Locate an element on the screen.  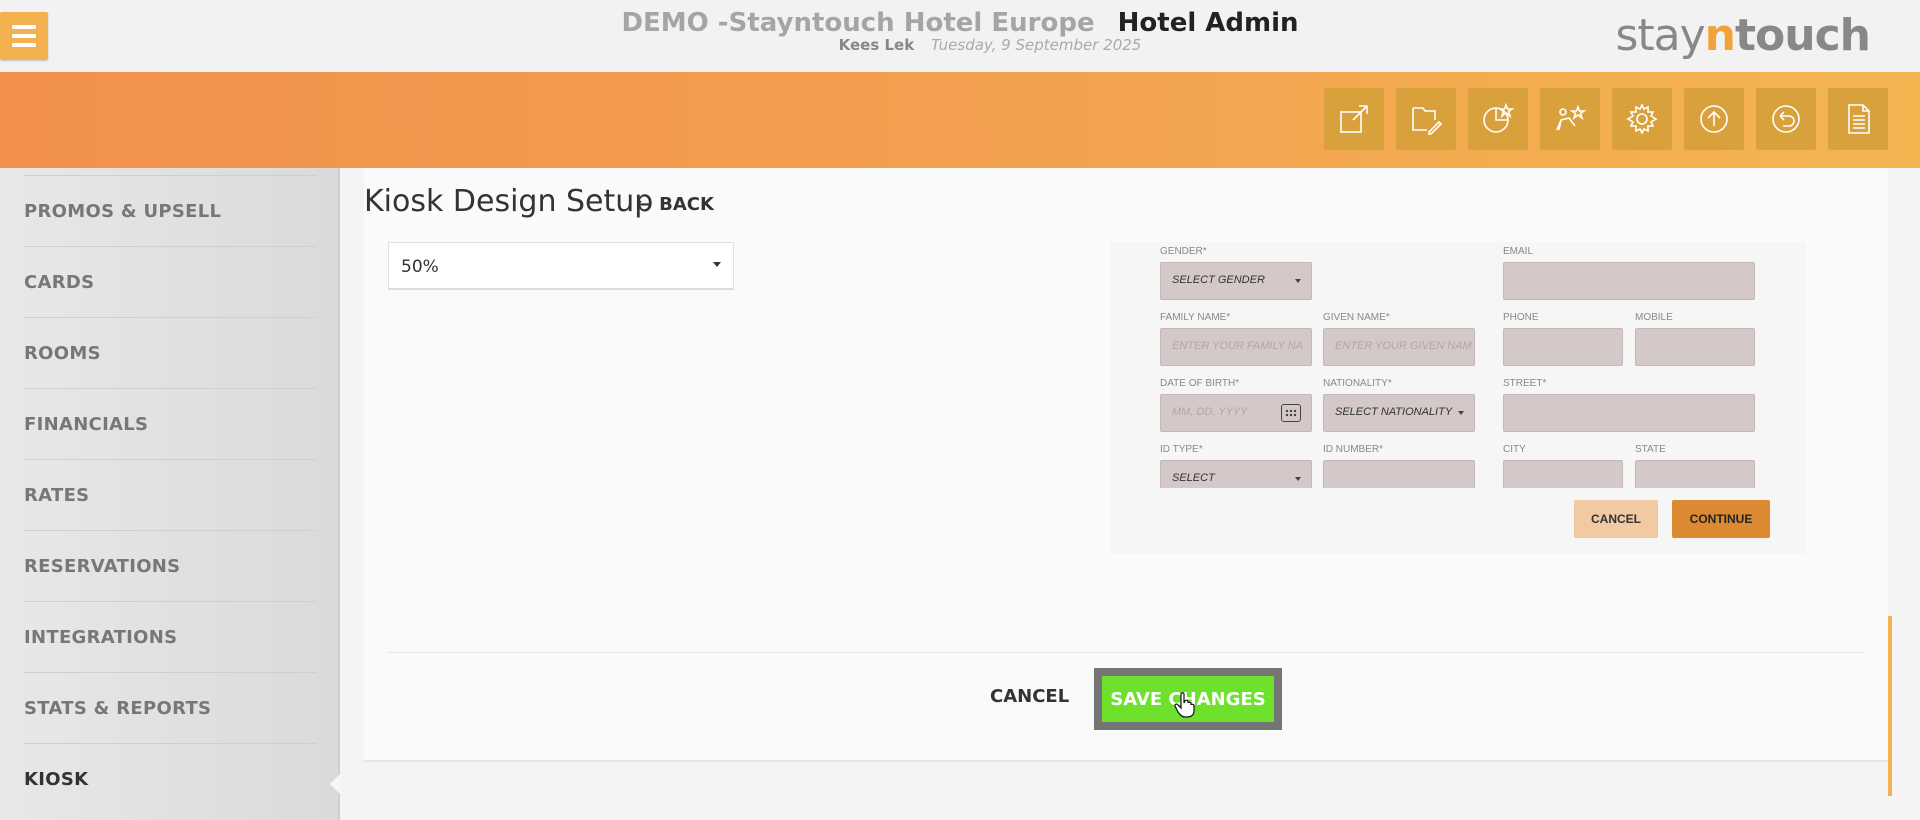
preview-continue-button: CONTINUE is located at coordinates (1721, 519).